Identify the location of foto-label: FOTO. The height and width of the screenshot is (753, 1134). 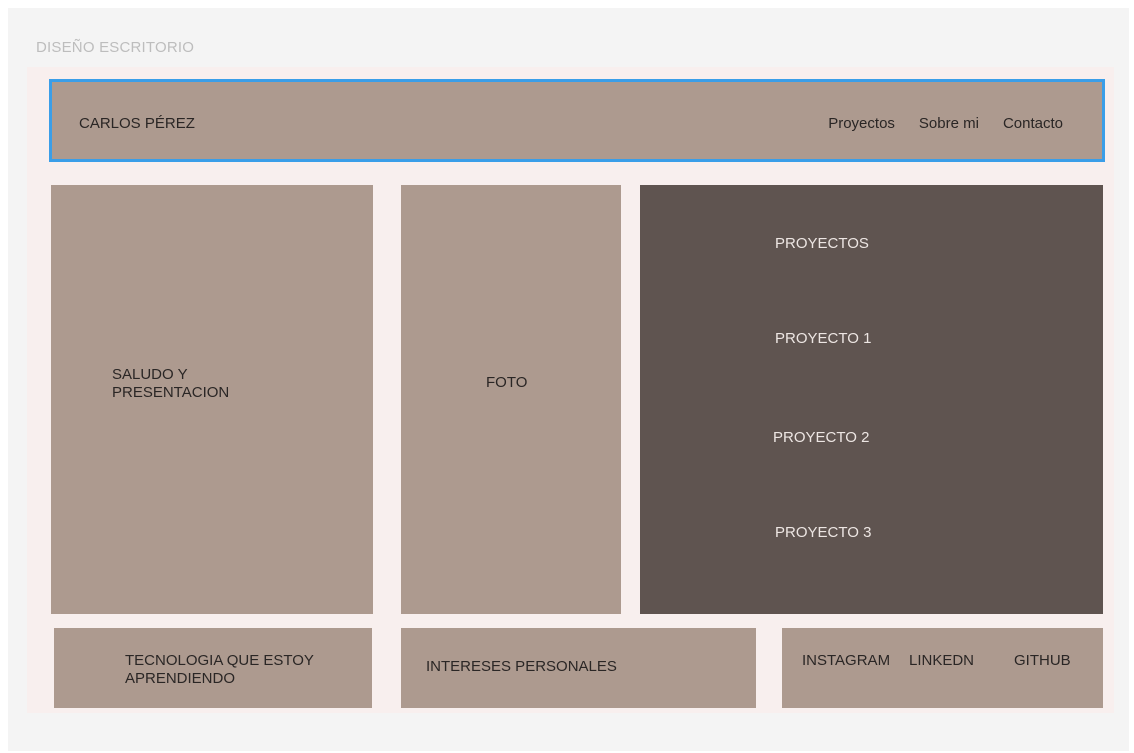
(507, 382).